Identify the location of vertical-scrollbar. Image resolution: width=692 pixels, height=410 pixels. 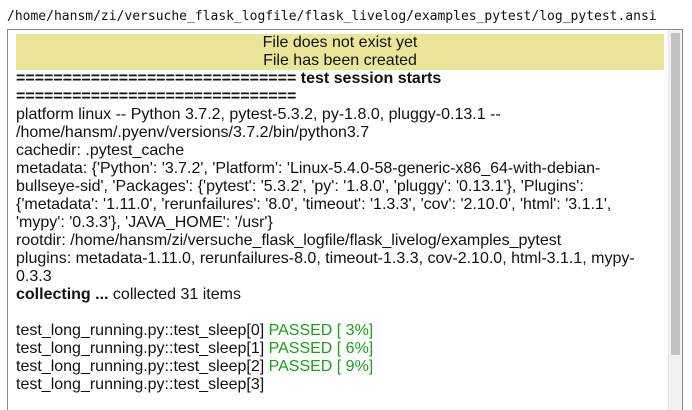
(675, 220).